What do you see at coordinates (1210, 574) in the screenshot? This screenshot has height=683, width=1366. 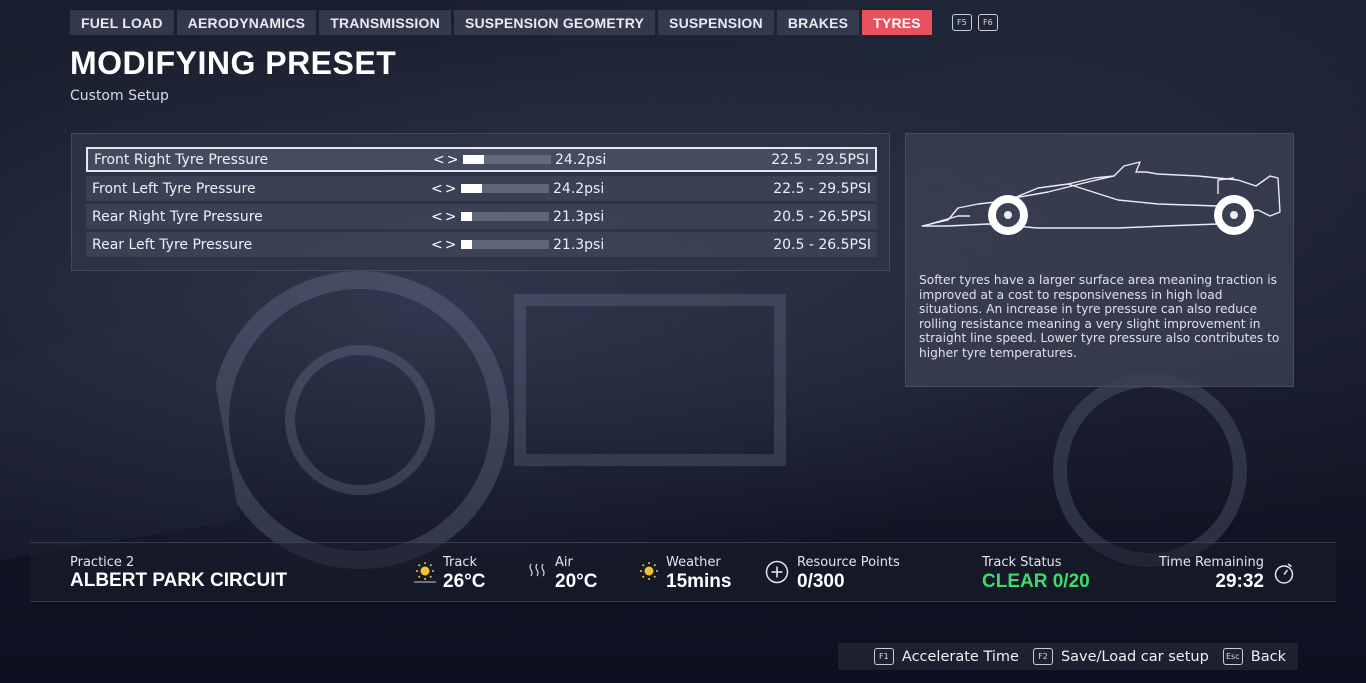 I see `time-remaining: Time Remaining 29:32` at bounding box center [1210, 574].